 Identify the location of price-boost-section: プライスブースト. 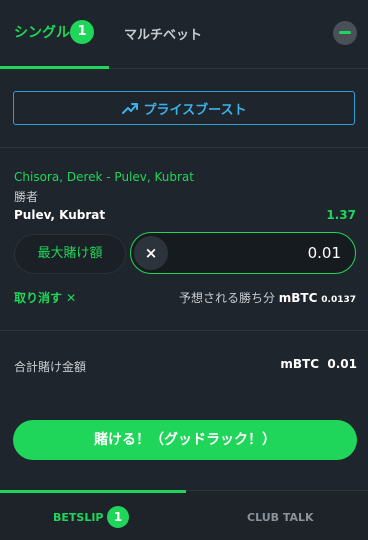
(184, 108).